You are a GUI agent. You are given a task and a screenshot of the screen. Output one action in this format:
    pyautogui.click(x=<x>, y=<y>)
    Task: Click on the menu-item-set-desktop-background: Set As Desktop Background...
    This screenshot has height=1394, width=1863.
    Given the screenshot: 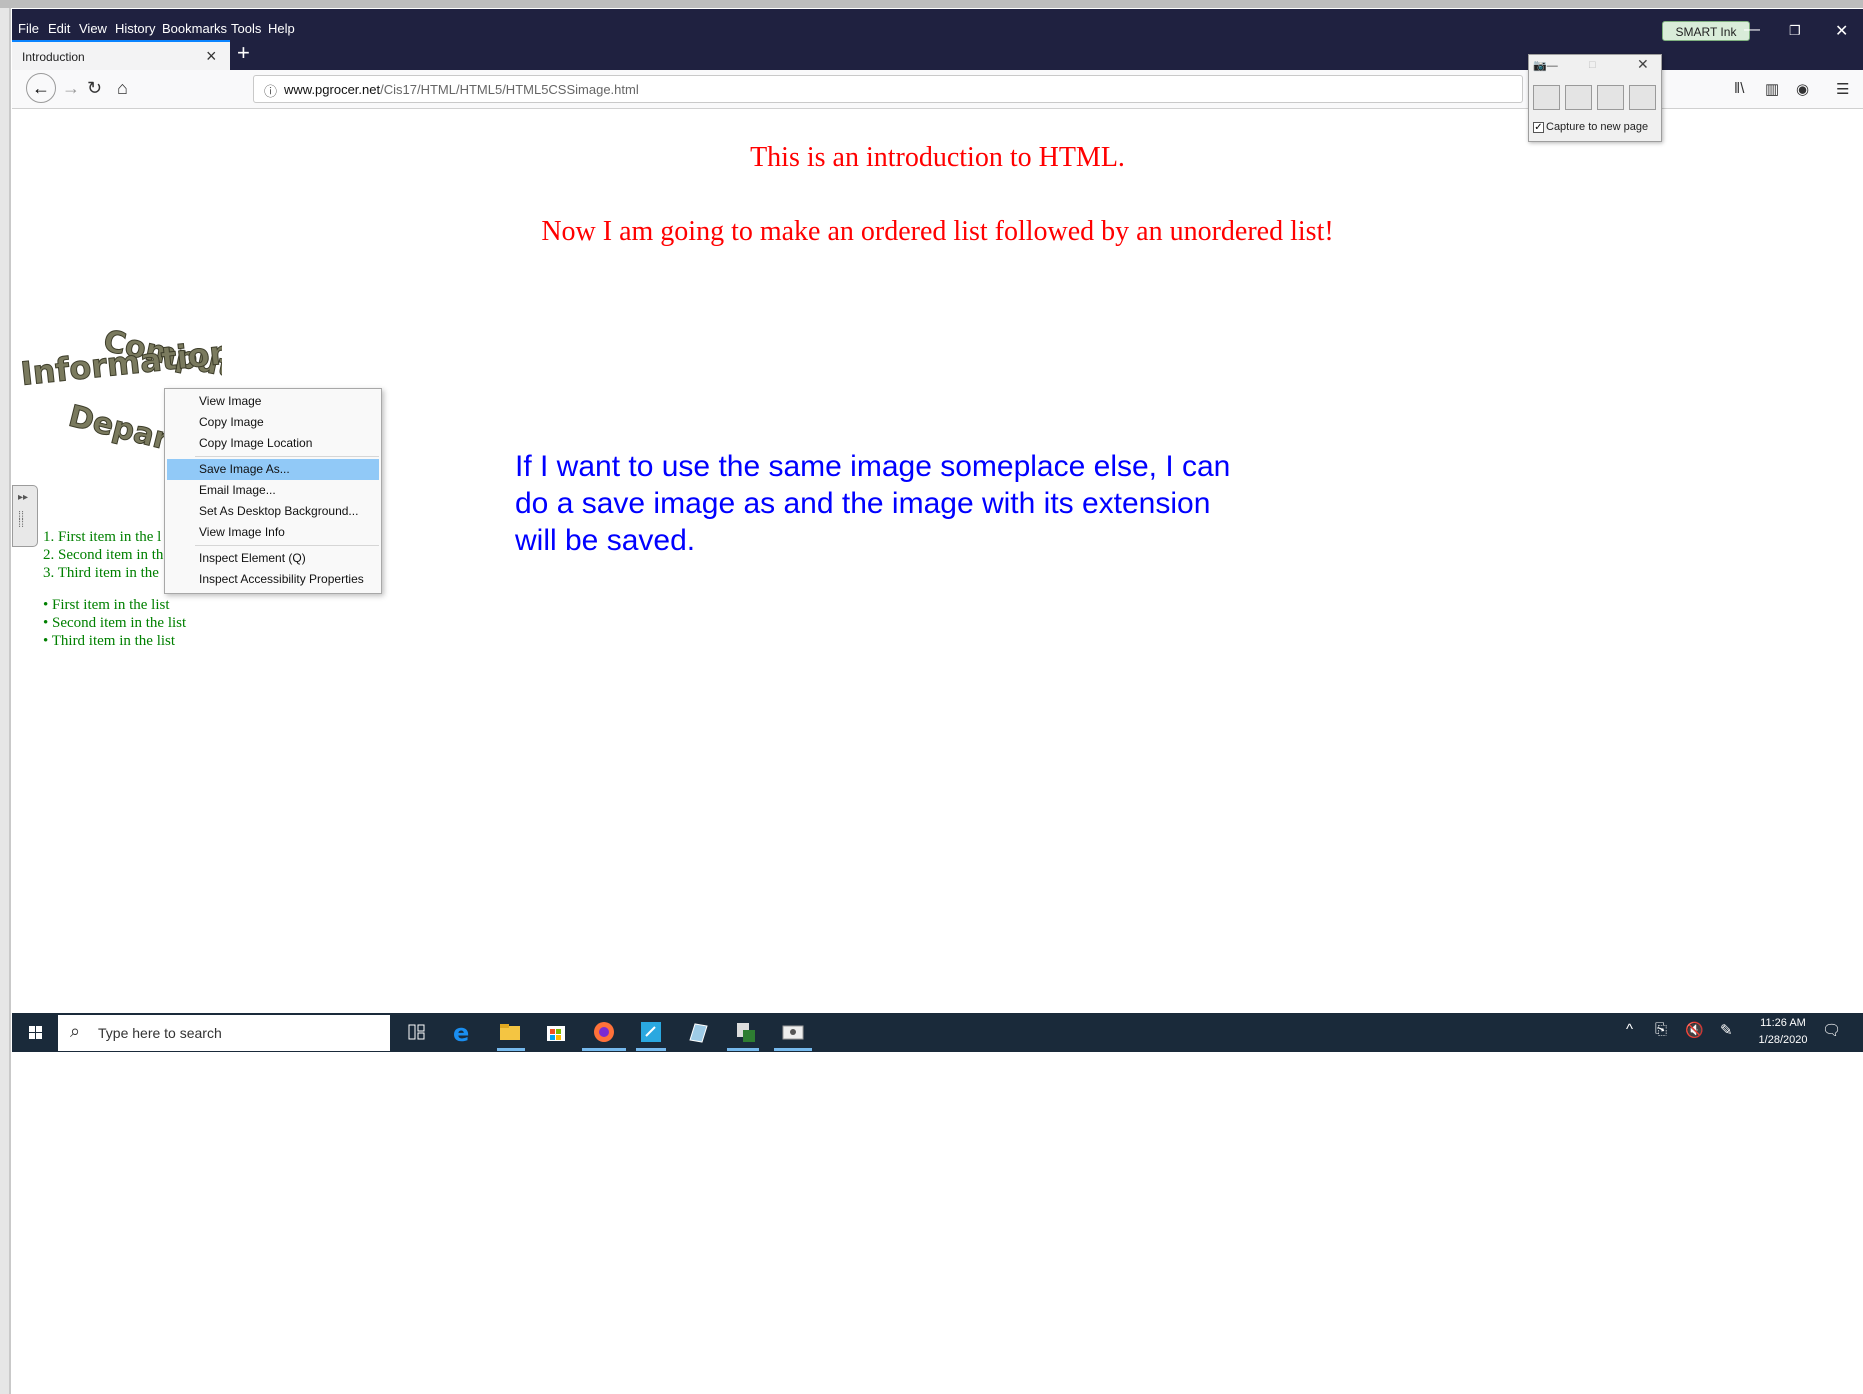 What is the action you would take?
    pyautogui.click(x=273, y=511)
    